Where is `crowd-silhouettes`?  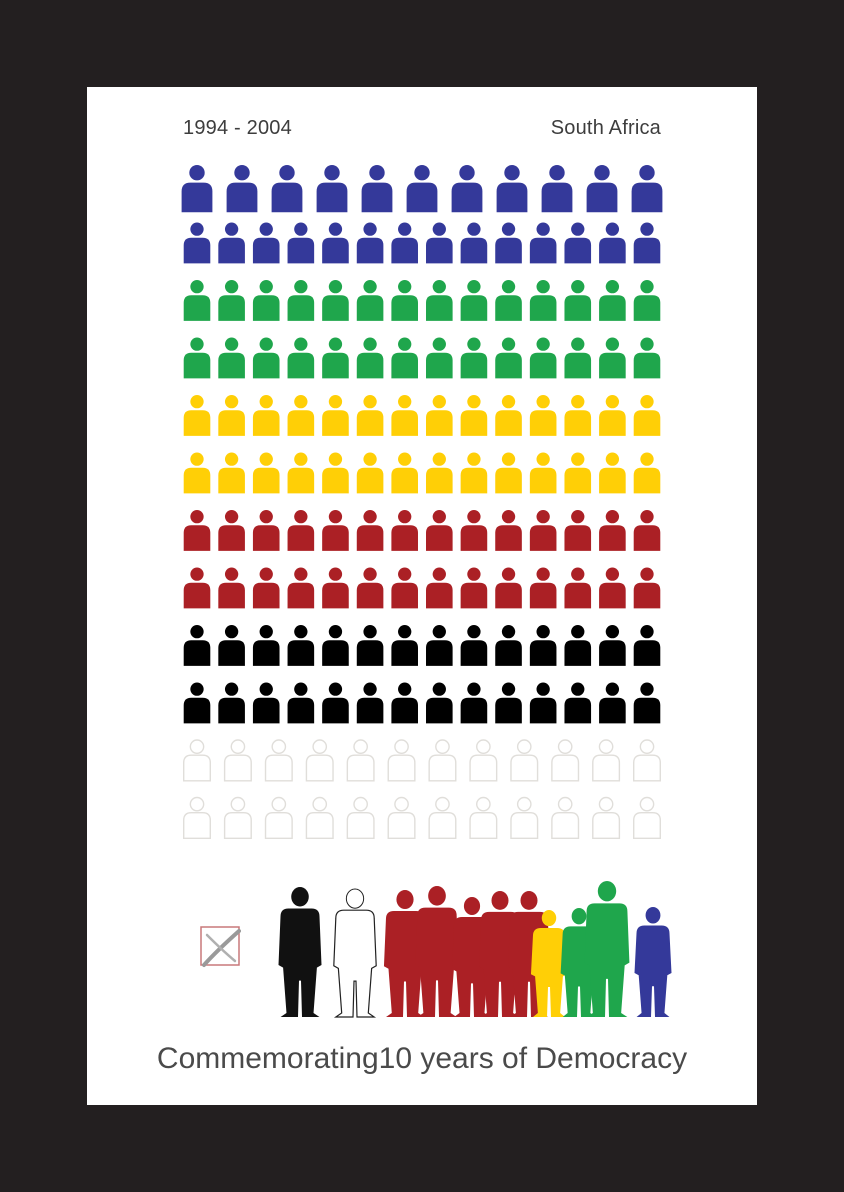
crowd-silhouettes is located at coordinates (475, 949).